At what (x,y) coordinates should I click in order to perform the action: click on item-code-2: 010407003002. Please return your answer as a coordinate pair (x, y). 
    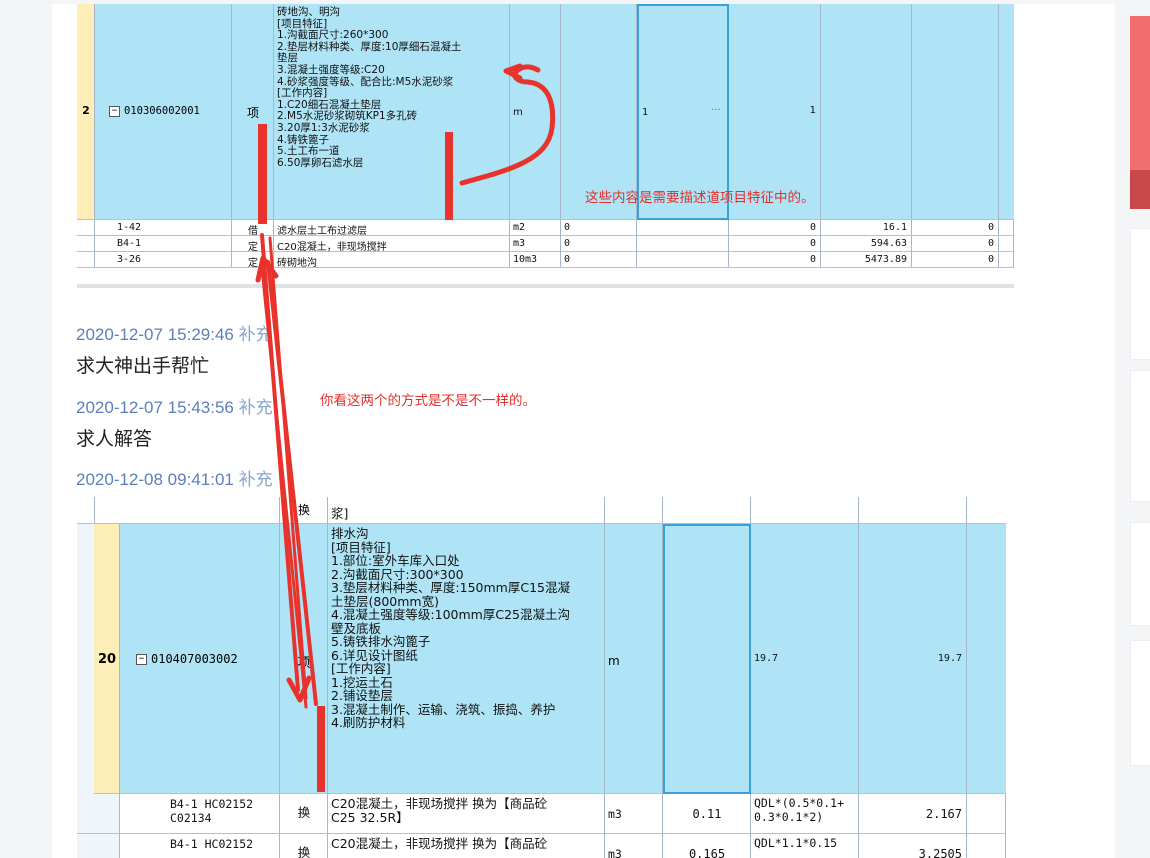
    Looking at the image, I should click on (194, 659).